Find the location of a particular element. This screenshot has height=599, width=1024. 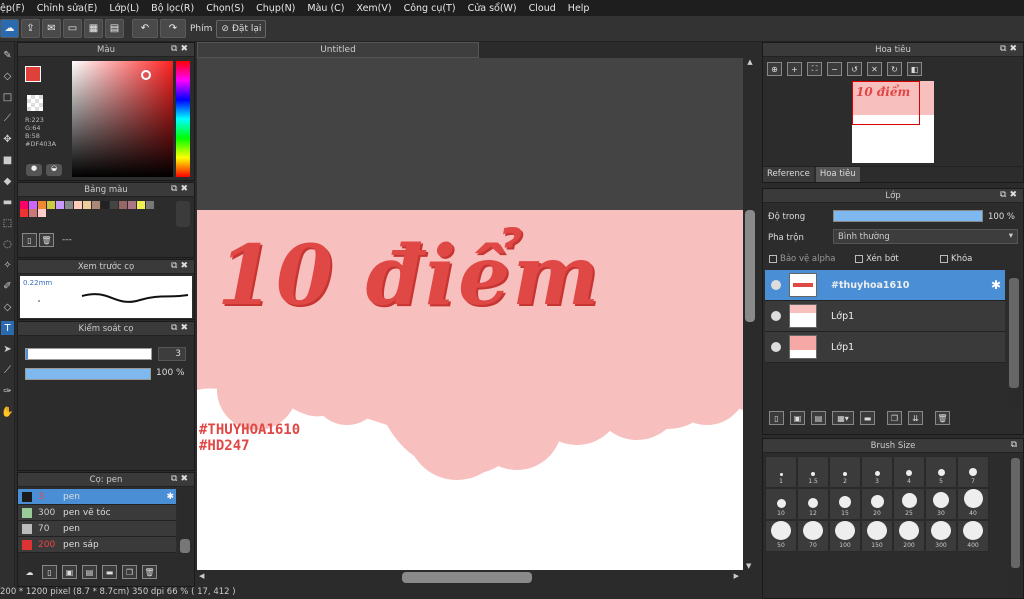

brush-size-cell: 70 is located at coordinates (813, 536).